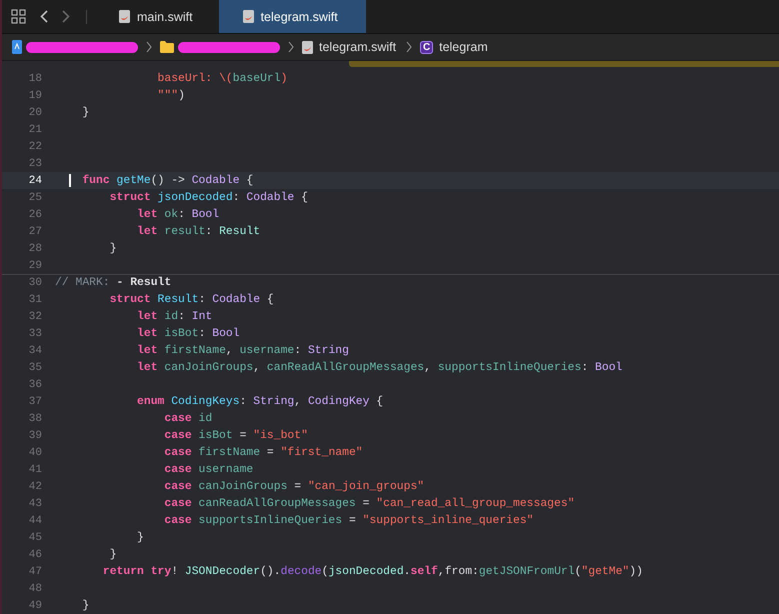 This screenshot has height=614, width=779. Describe the element at coordinates (294, 486) in the screenshot. I see `code-line: case canJoinGroups = "can_join_groups"` at that location.